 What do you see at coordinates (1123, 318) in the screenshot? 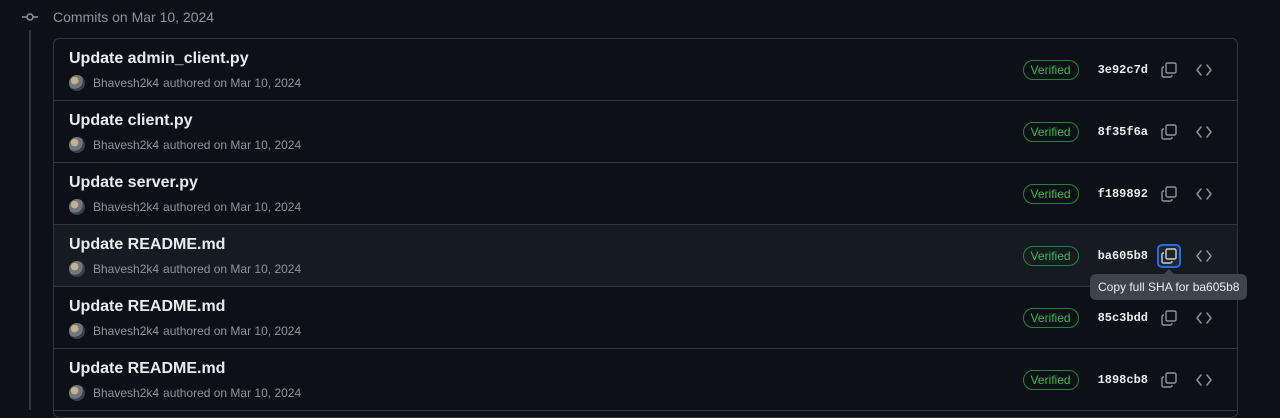
I see `commit-sha-link: 85c3bdd` at bounding box center [1123, 318].